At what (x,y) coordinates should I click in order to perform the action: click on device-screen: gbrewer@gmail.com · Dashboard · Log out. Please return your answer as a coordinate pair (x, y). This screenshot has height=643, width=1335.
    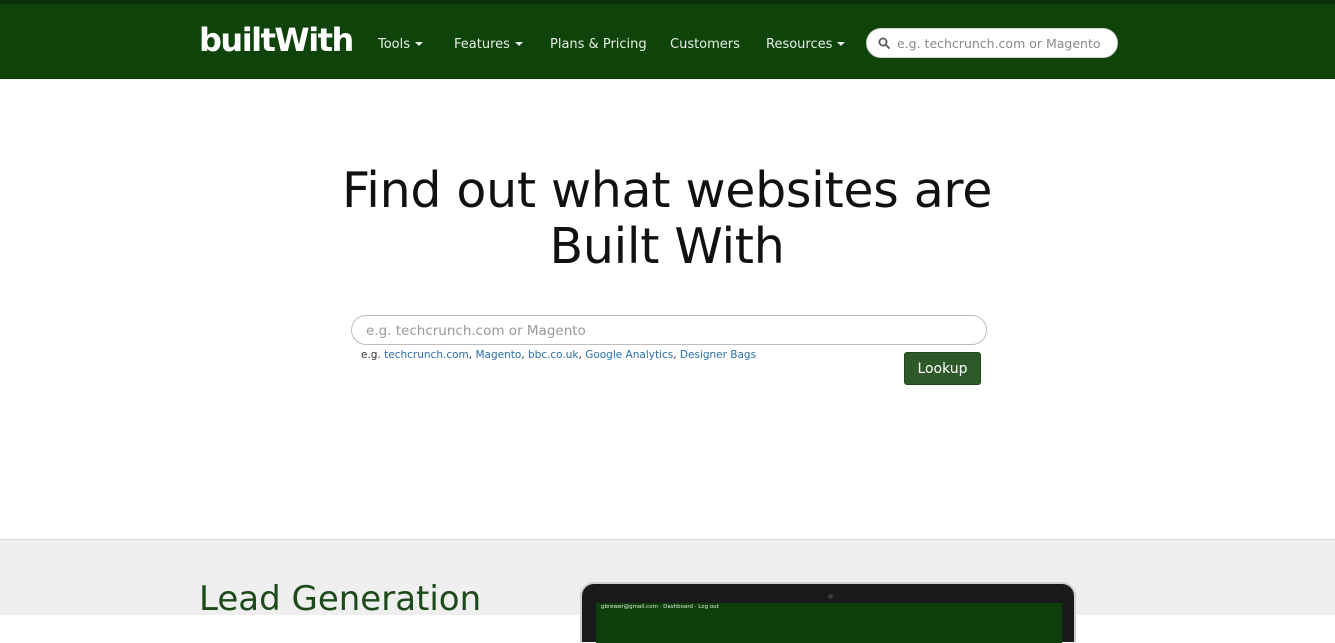
    Looking at the image, I should click on (829, 623).